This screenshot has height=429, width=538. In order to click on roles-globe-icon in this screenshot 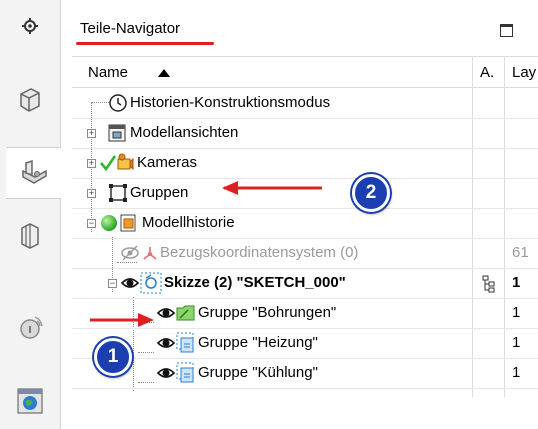, I will do `click(30, 401)`.